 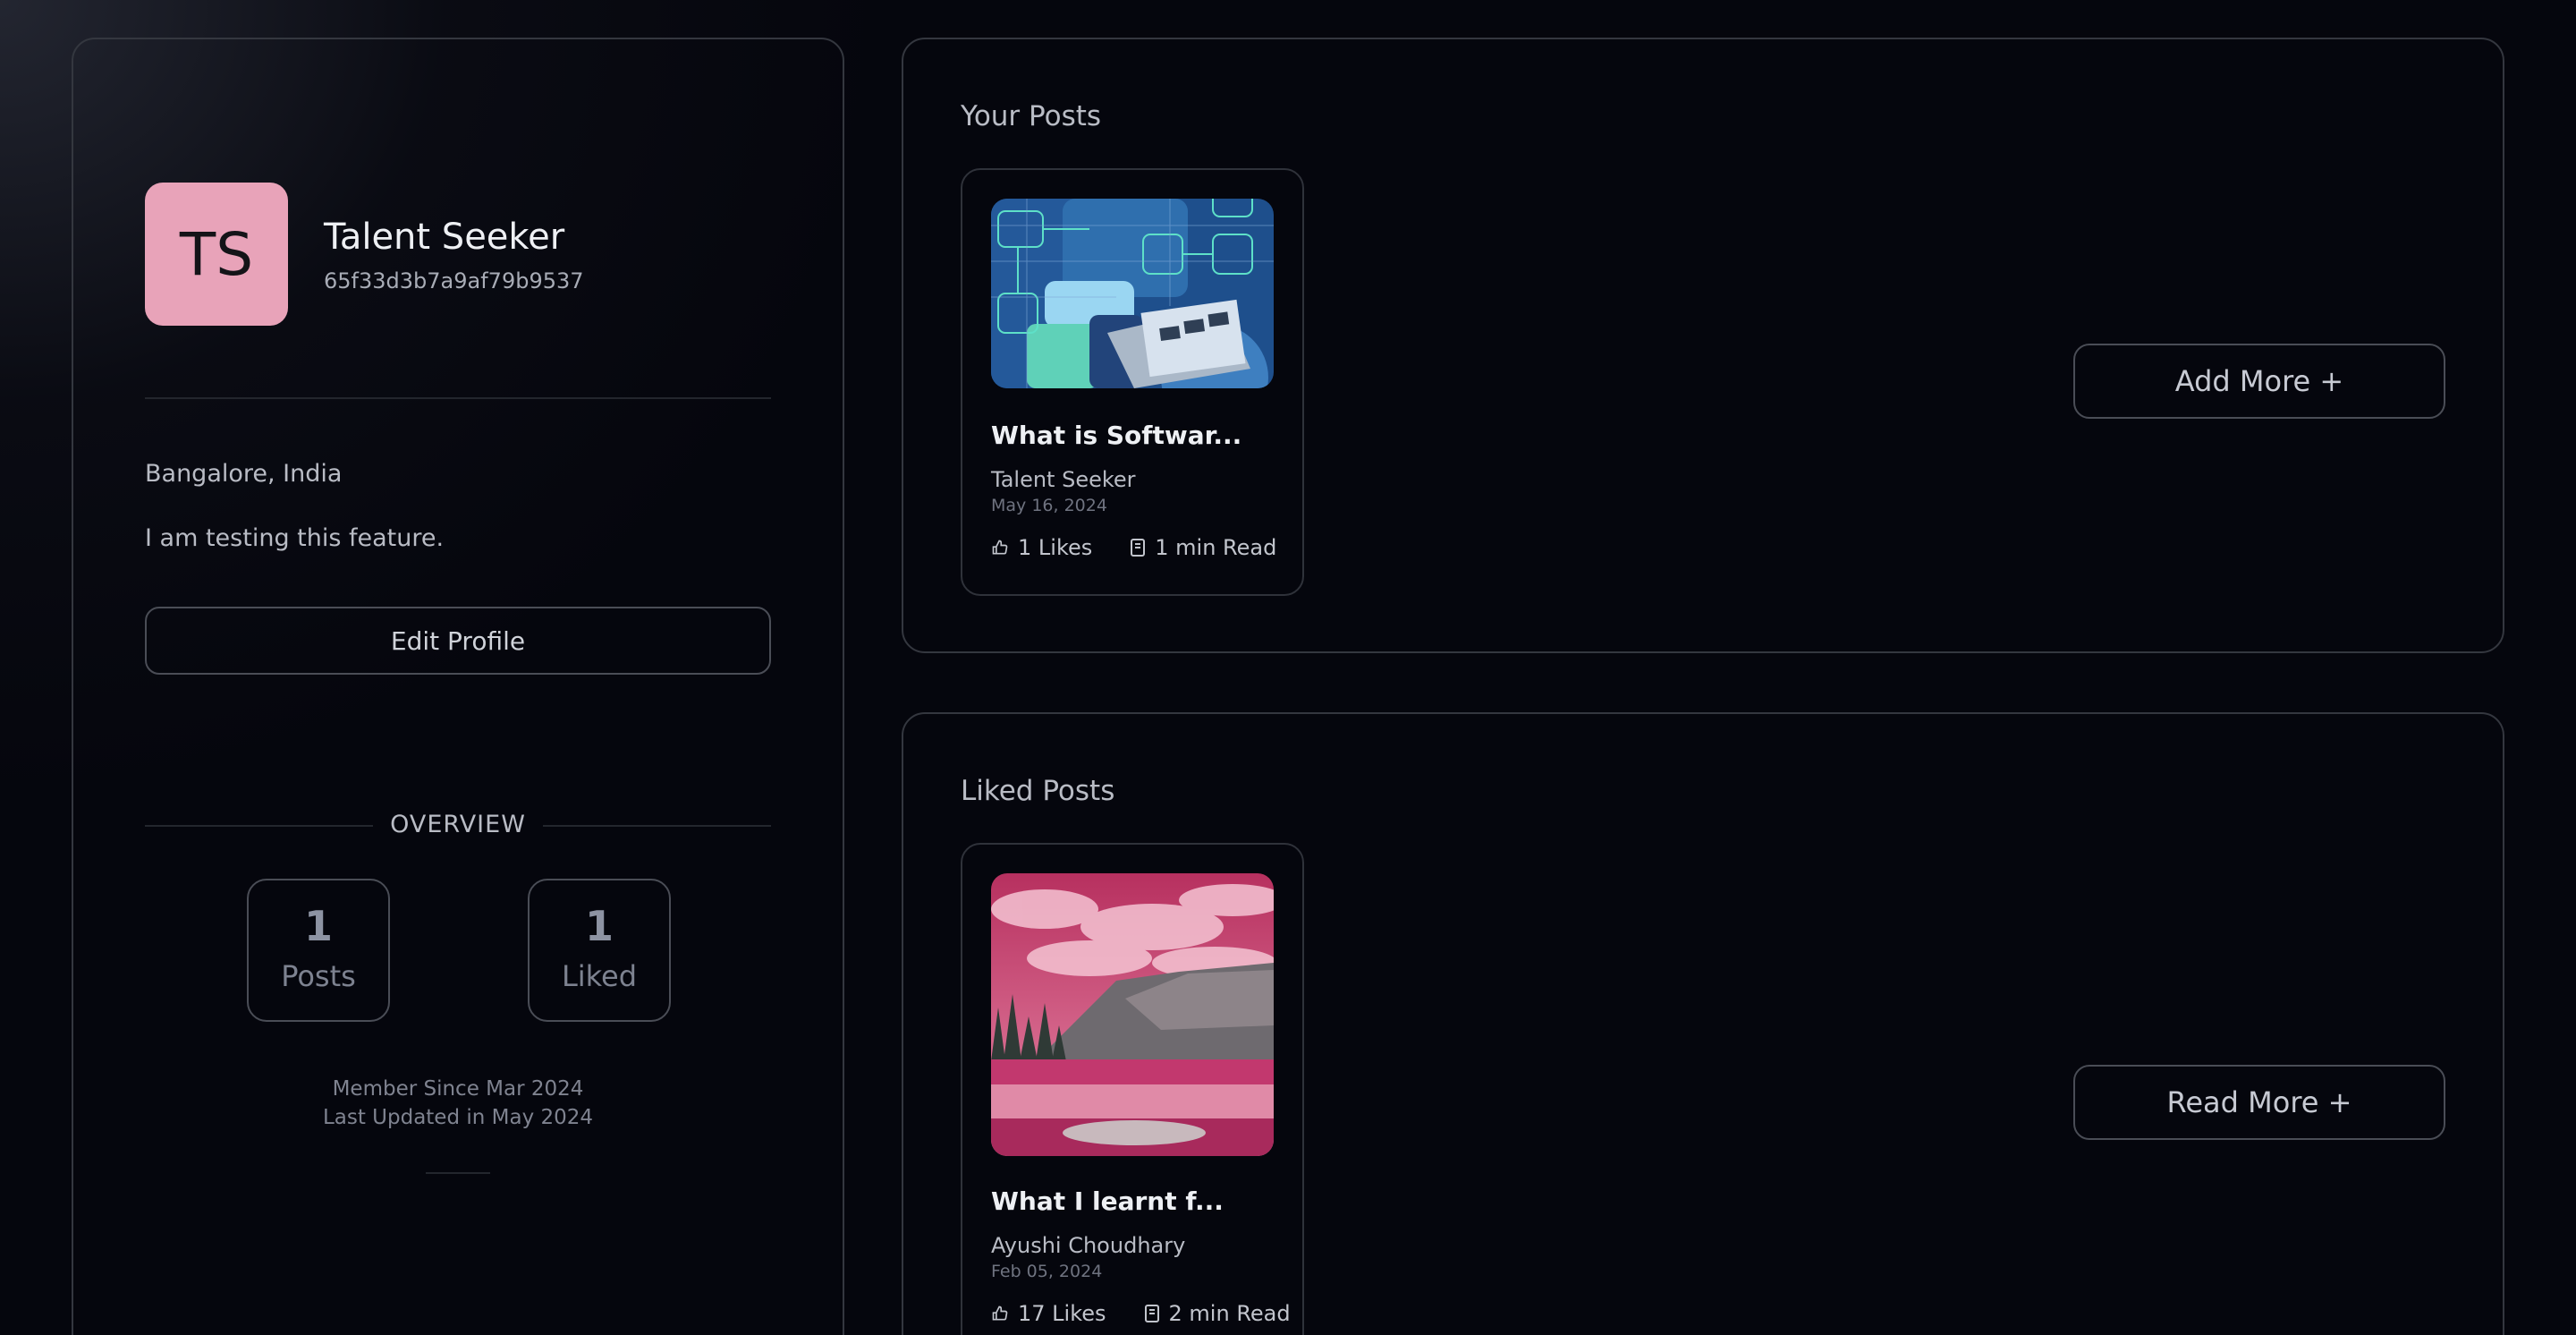 What do you see at coordinates (1038, 791) in the screenshot?
I see `liked-posts-title: Liked Posts` at bounding box center [1038, 791].